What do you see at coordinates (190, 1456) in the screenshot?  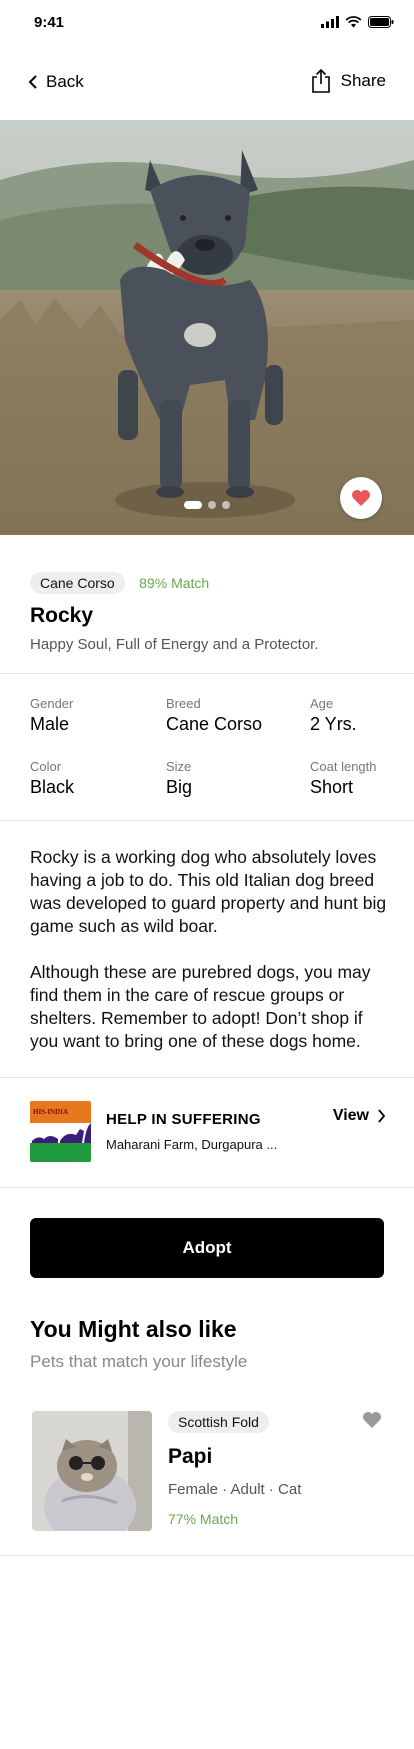 I see `pet-name: Papi` at bounding box center [190, 1456].